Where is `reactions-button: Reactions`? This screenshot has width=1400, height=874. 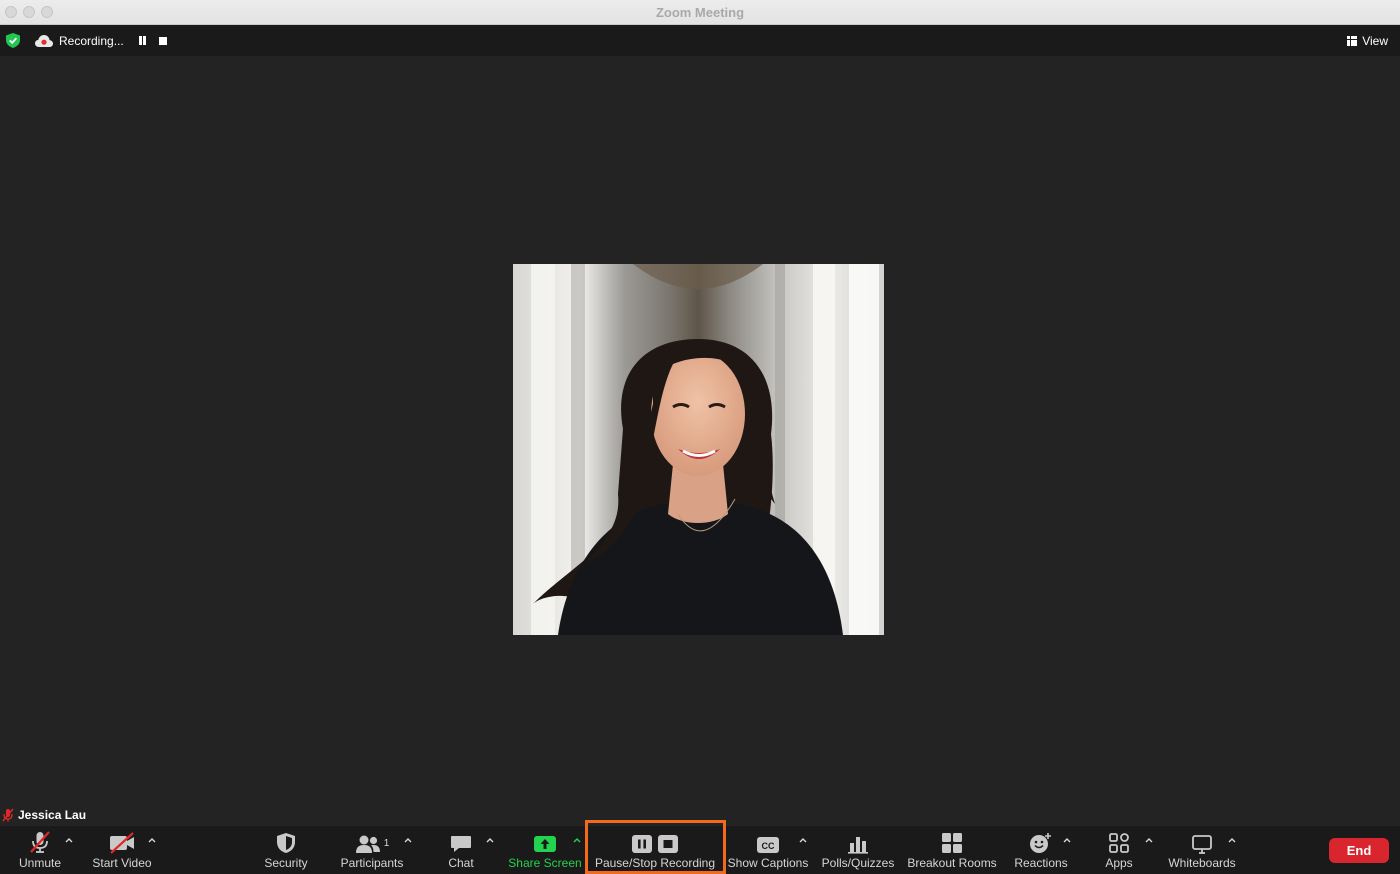
reactions-button: Reactions is located at coordinates (1041, 850).